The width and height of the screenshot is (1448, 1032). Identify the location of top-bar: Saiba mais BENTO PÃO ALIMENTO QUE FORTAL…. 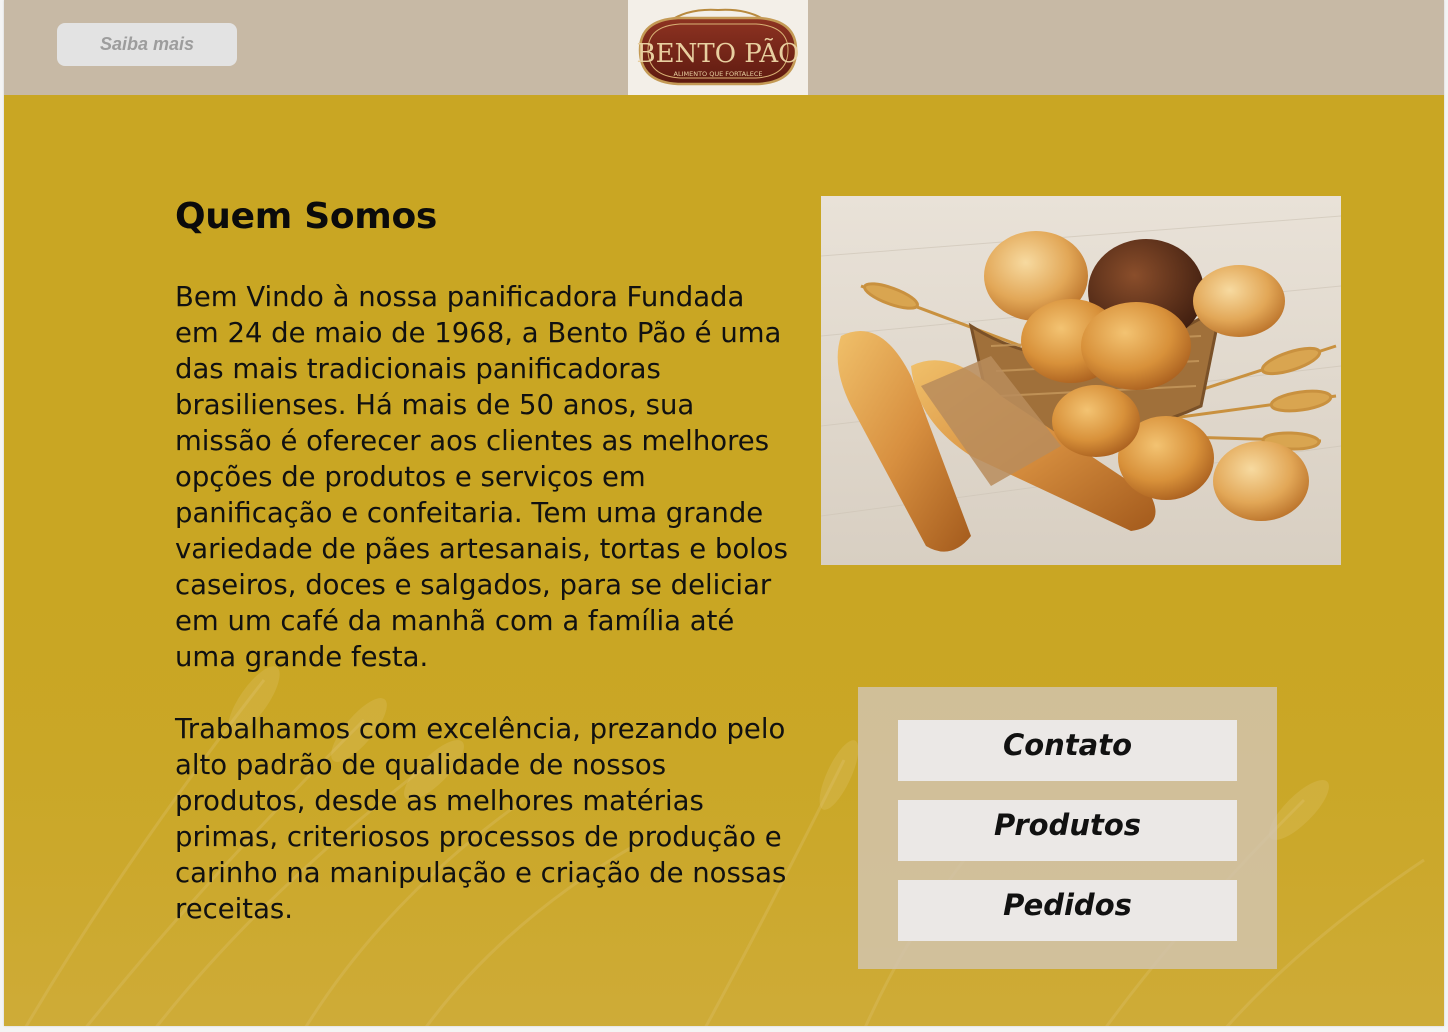
(724, 47).